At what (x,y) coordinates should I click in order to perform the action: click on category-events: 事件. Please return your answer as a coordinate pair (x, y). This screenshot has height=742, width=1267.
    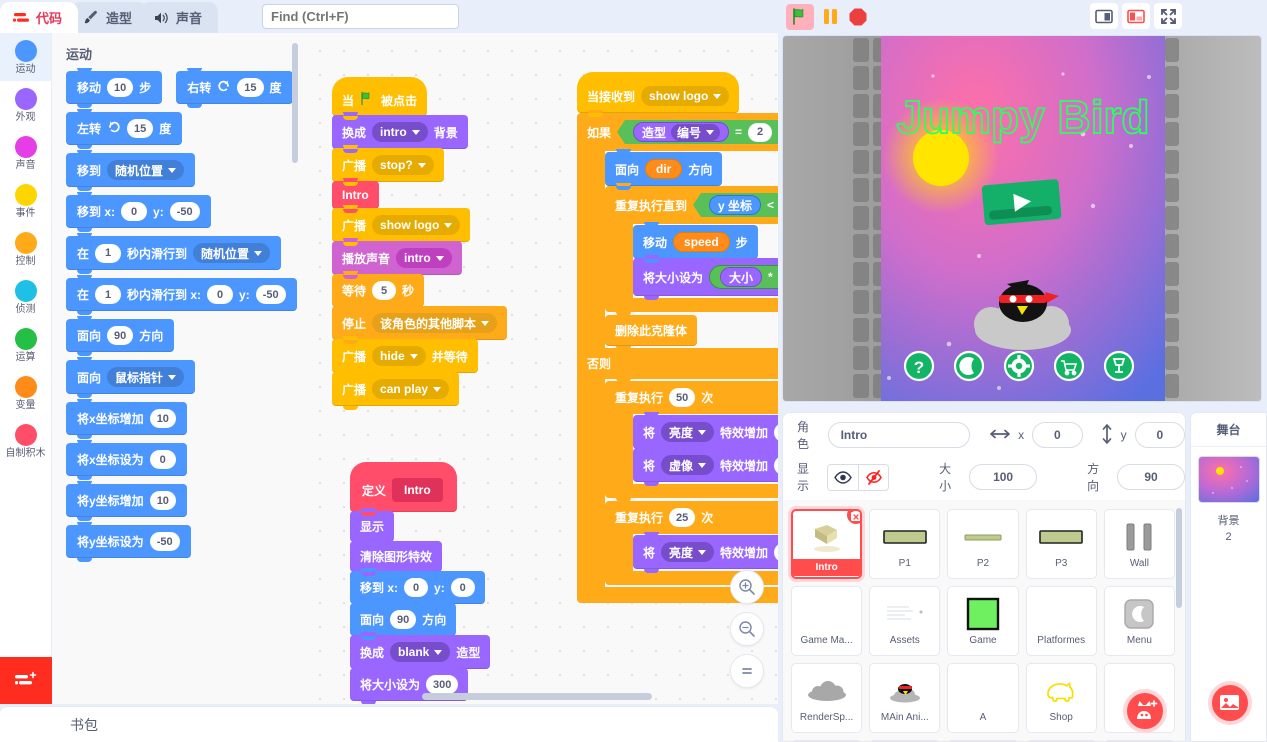
    Looking at the image, I should click on (25, 201).